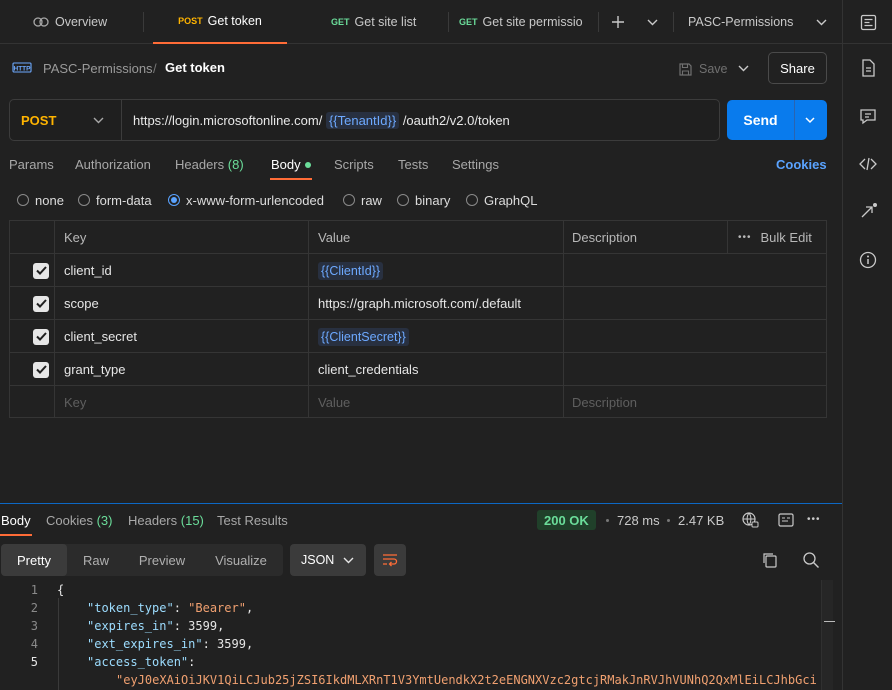 This screenshot has height=690, width=892. Describe the element at coordinates (113, 164) in the screenshot. I see `tab-authorization: Authorization` at that location.